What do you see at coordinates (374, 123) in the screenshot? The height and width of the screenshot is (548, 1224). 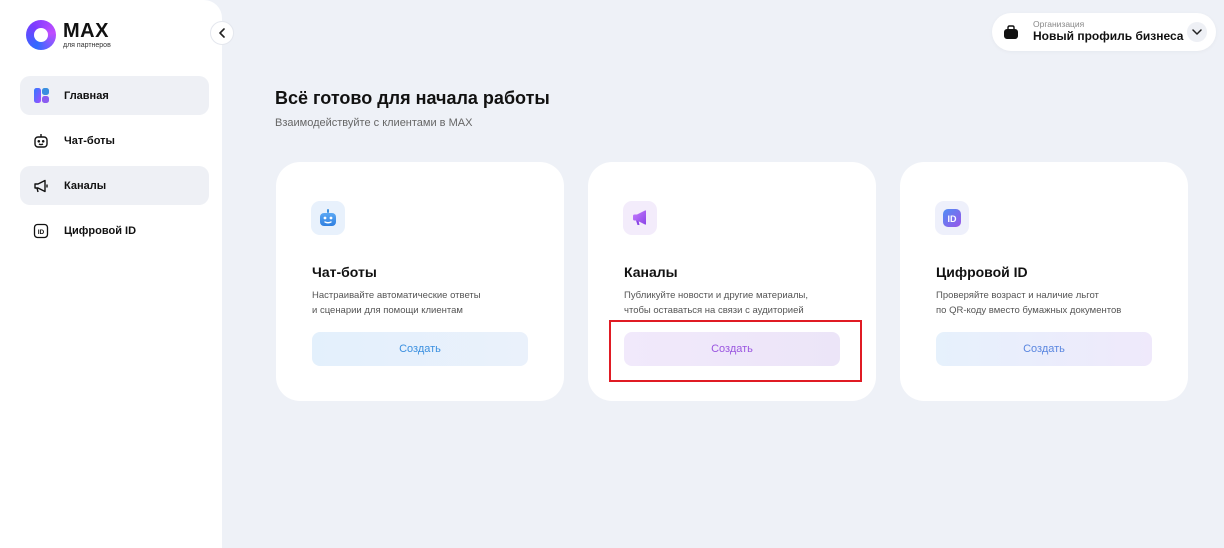 I see `page-subtitle: Взаимодействуйте с клиентами в MAX` at bounding box center [374, 123].